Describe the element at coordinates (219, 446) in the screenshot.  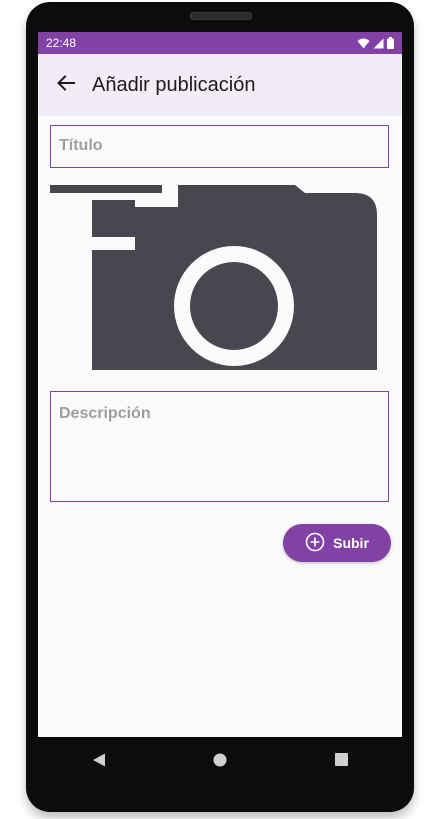
I see `description-input: Descripción` at that location.